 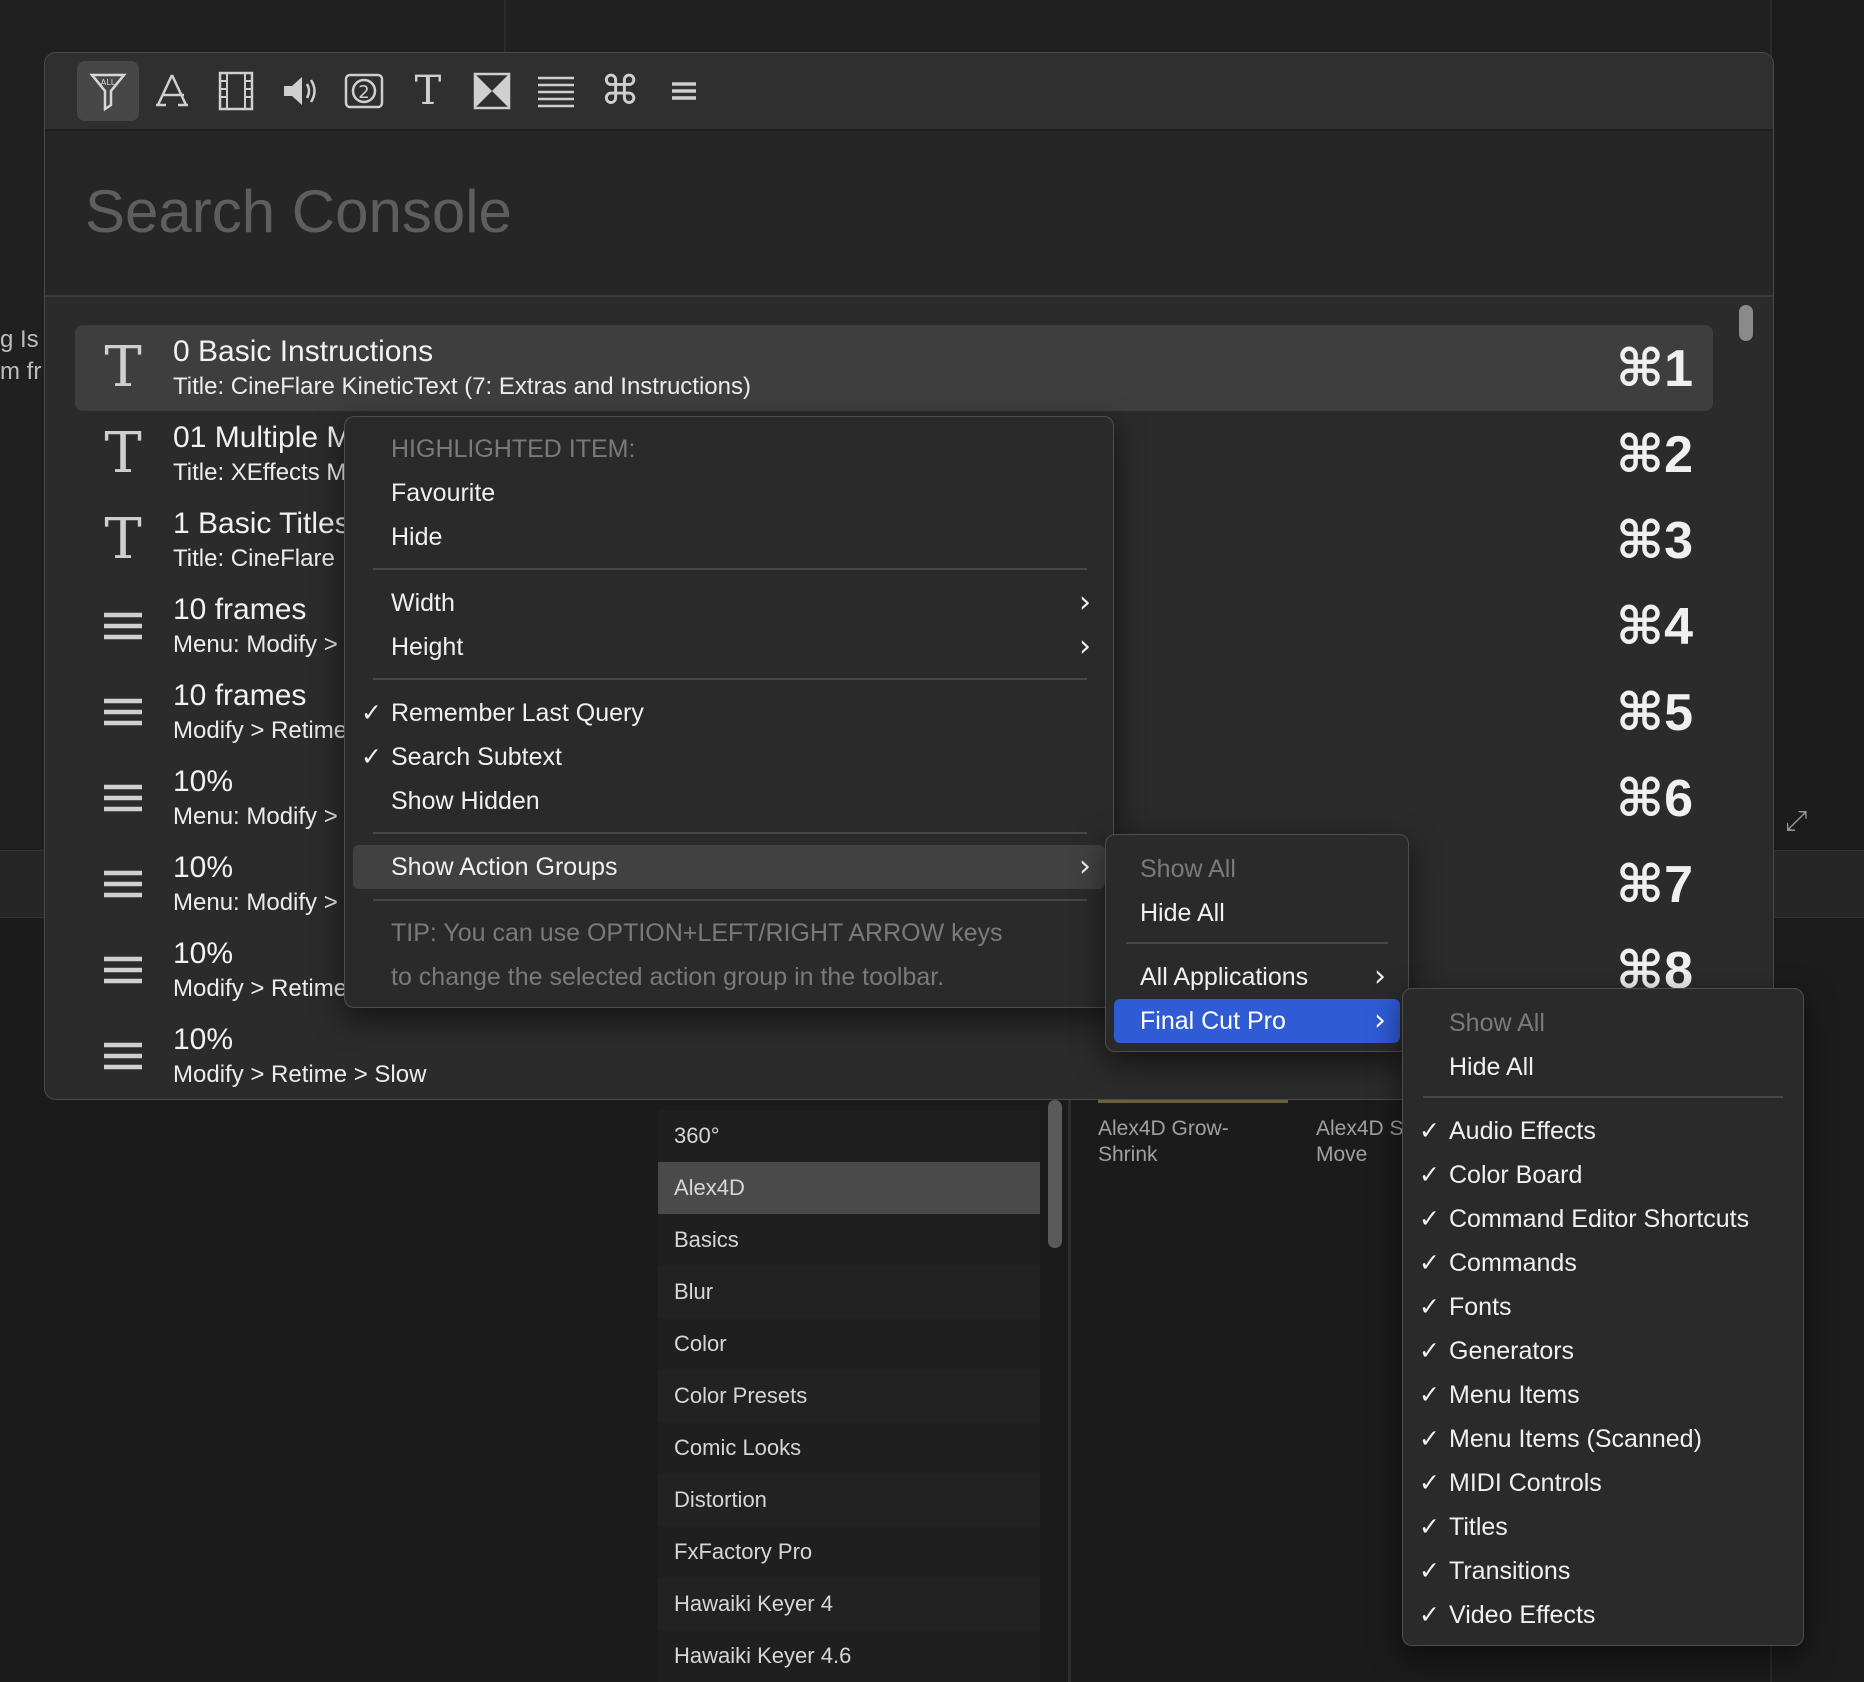 I want to click on all-filter-icon: ALL, so click(x=108, y=91).